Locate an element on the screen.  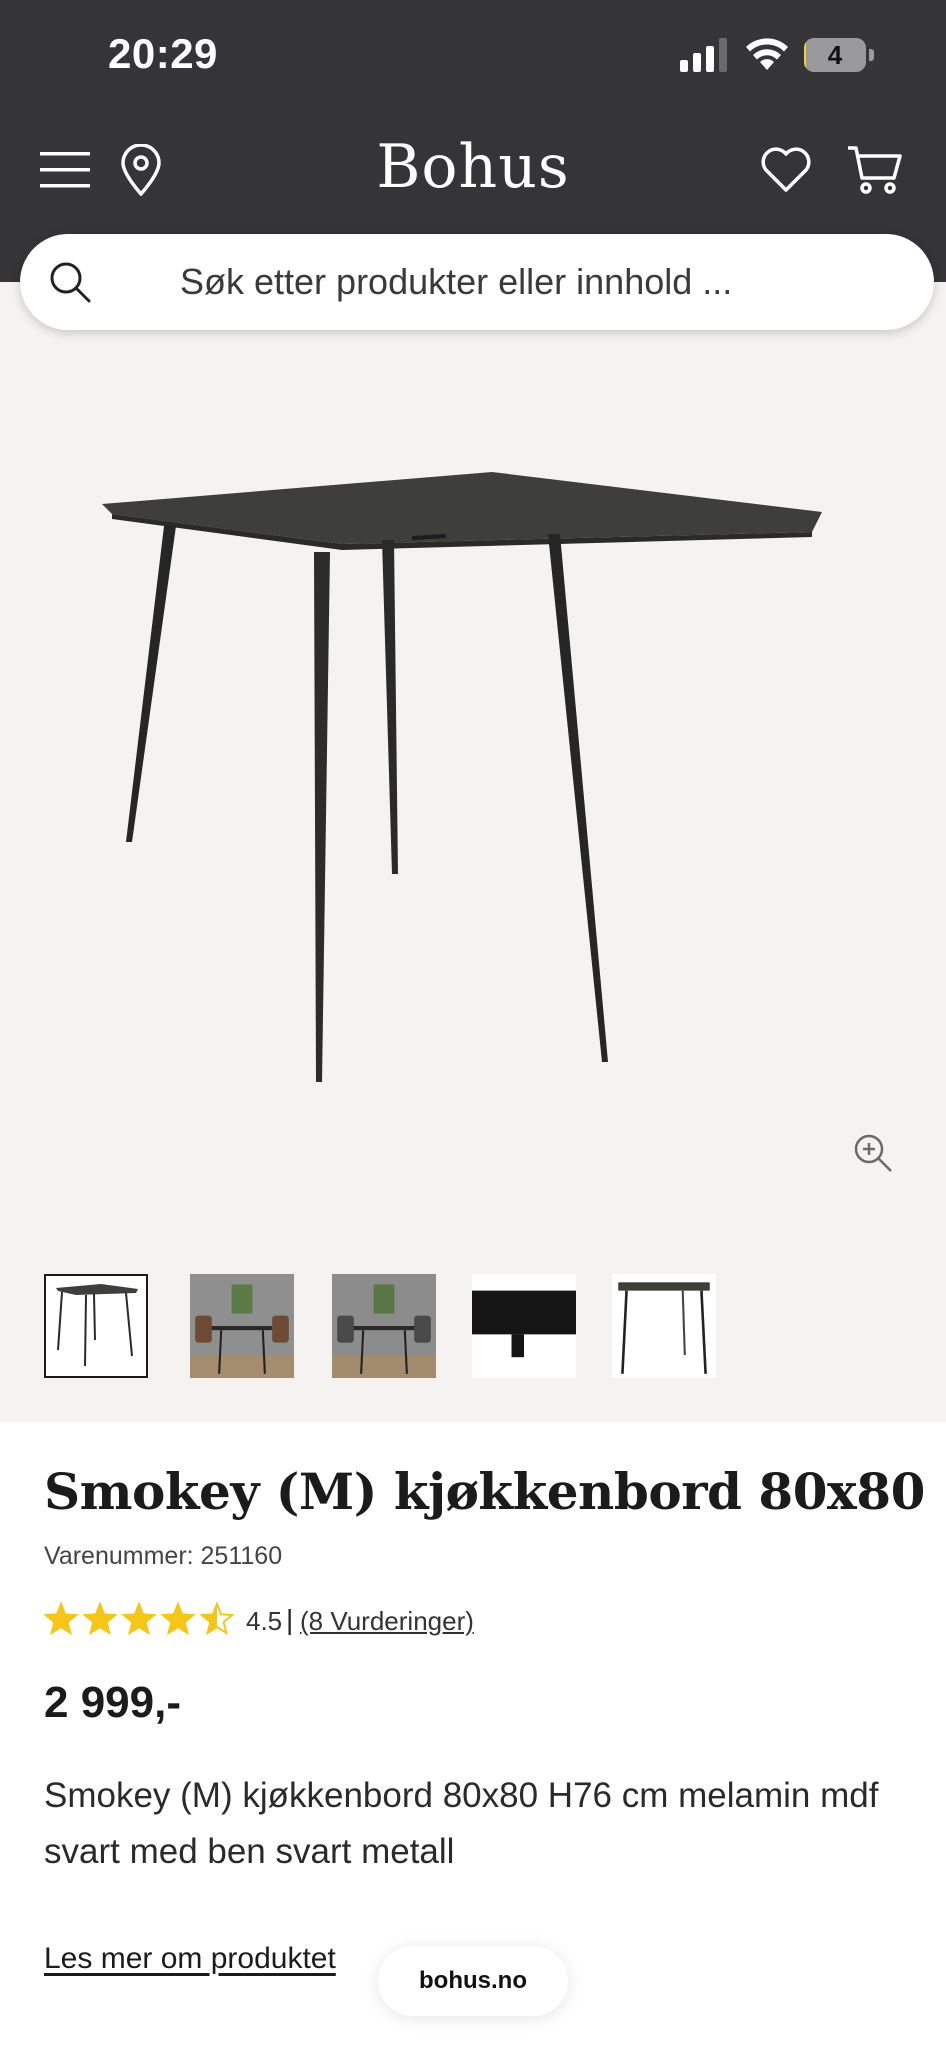
product-rating: 4.5 | (8 Vurderinger) is located at coordinates (394, 1622).